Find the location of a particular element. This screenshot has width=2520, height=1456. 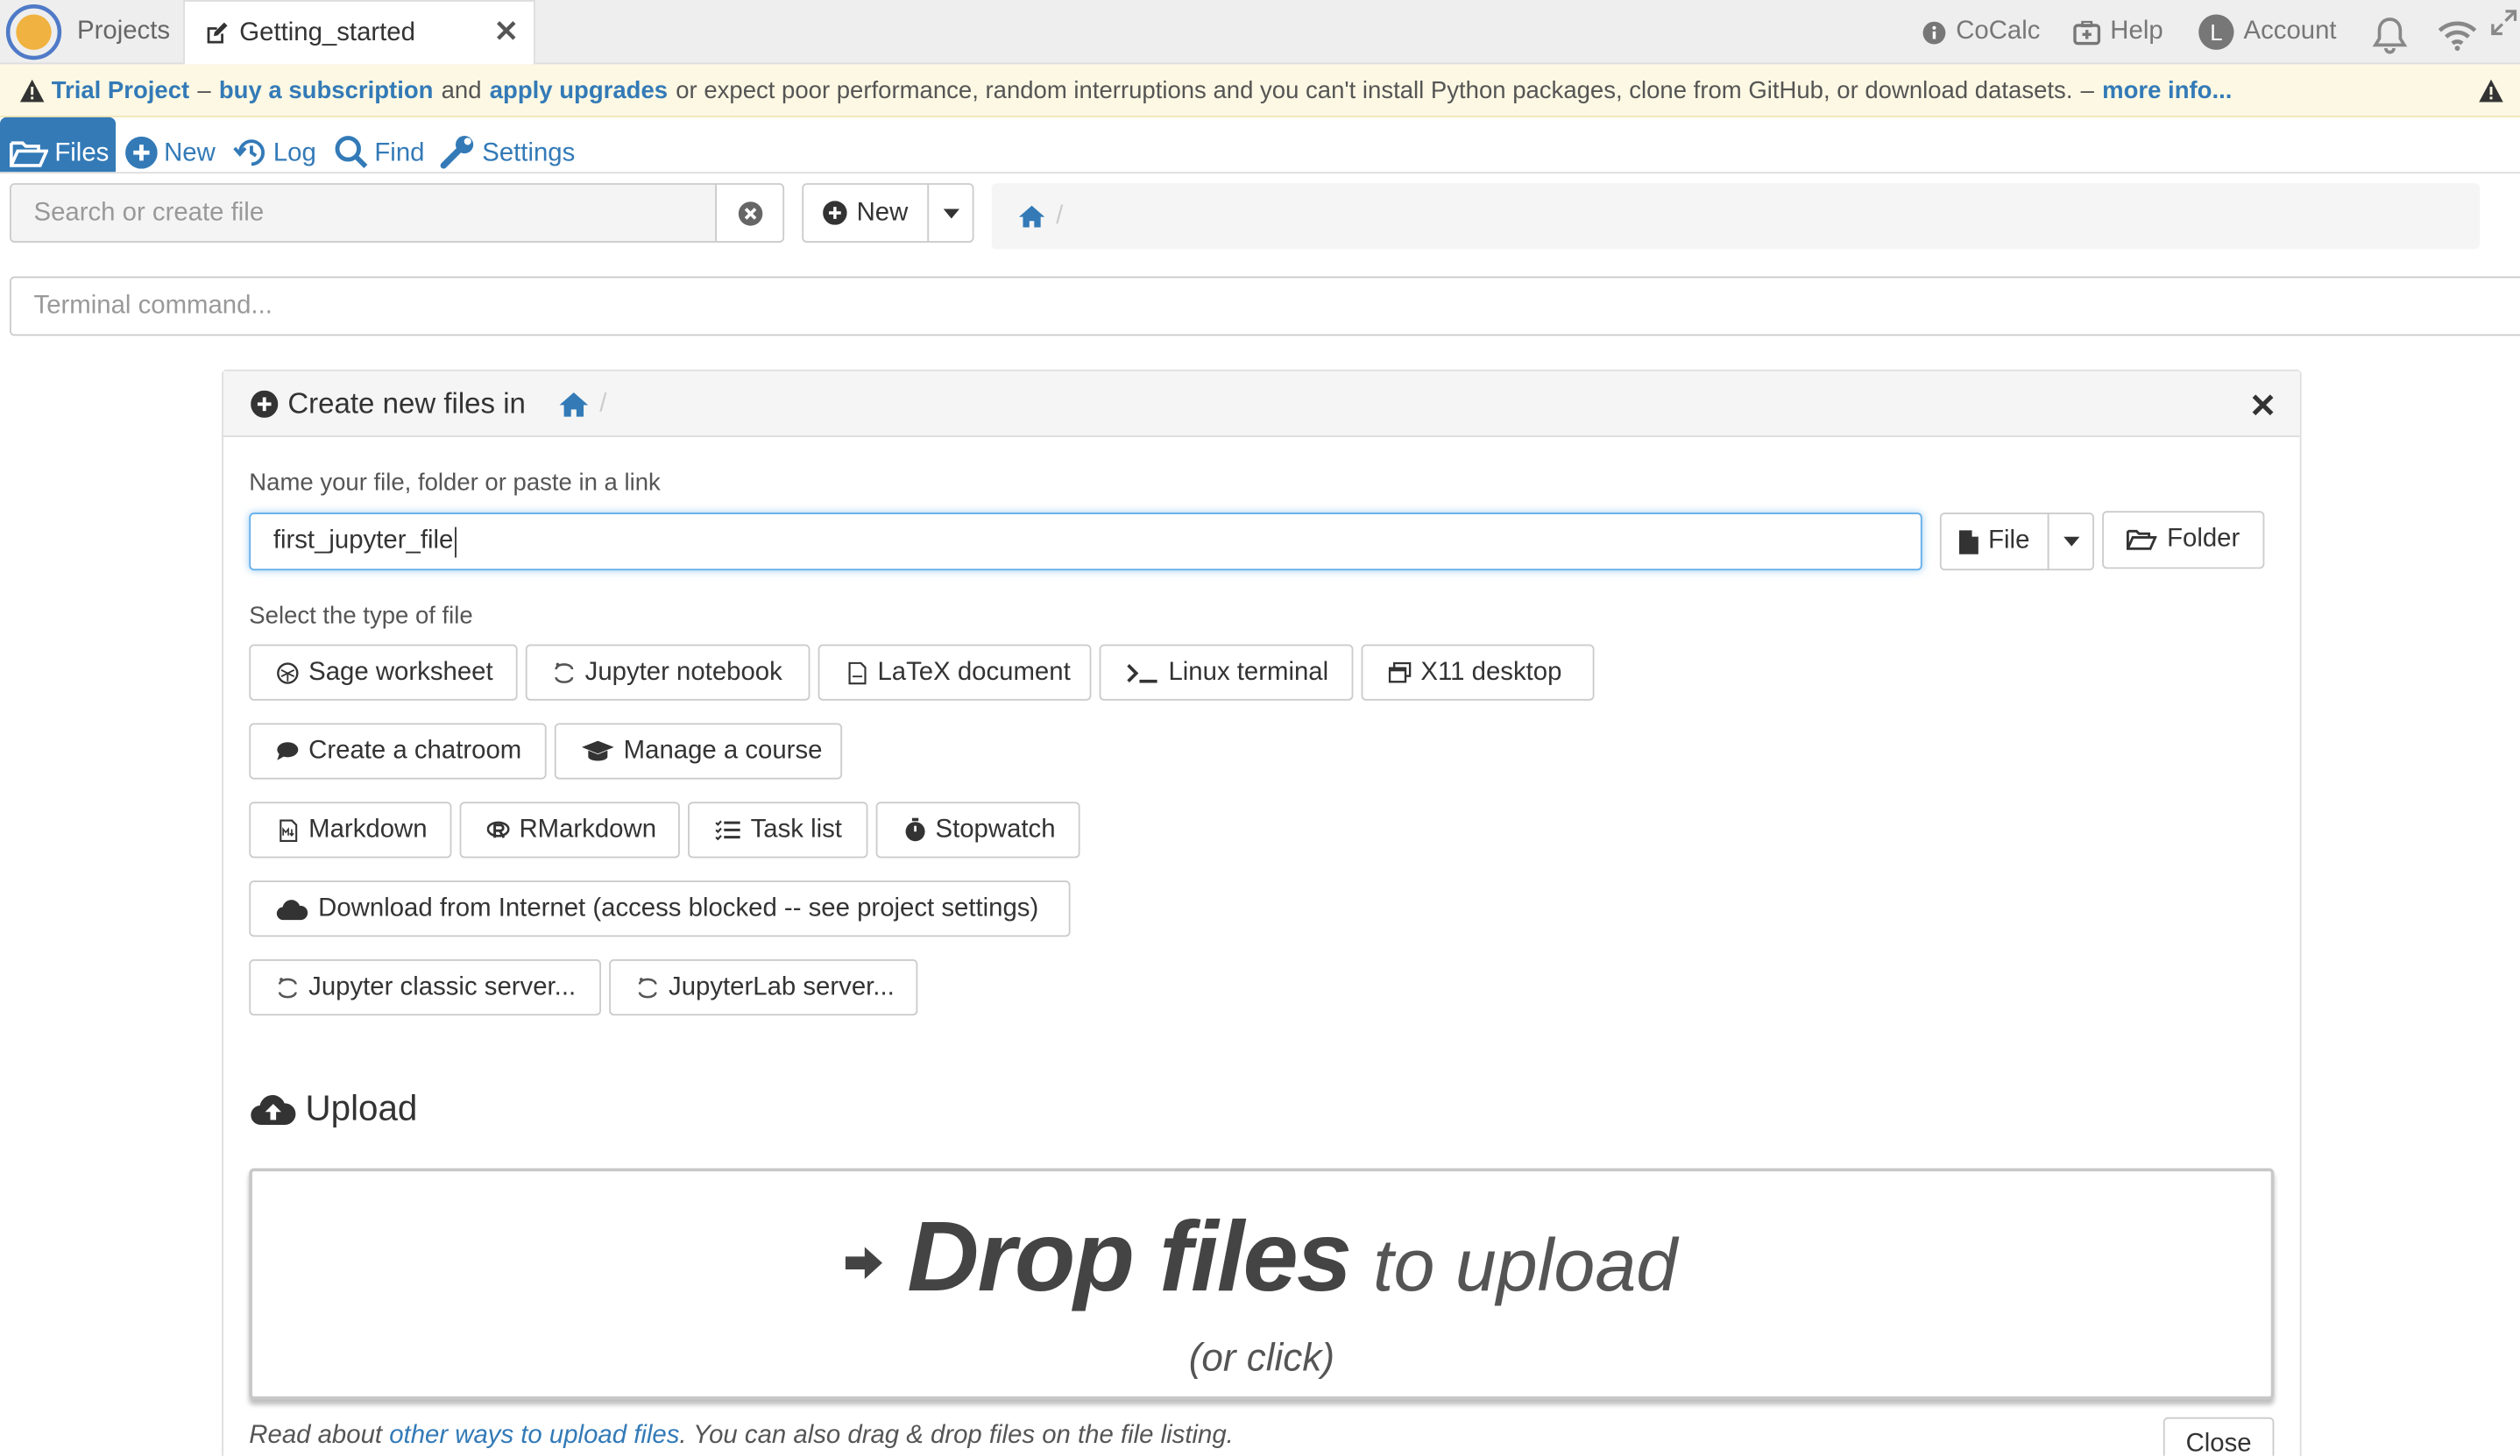

clear-search-button is located at coordinates (750, 213).